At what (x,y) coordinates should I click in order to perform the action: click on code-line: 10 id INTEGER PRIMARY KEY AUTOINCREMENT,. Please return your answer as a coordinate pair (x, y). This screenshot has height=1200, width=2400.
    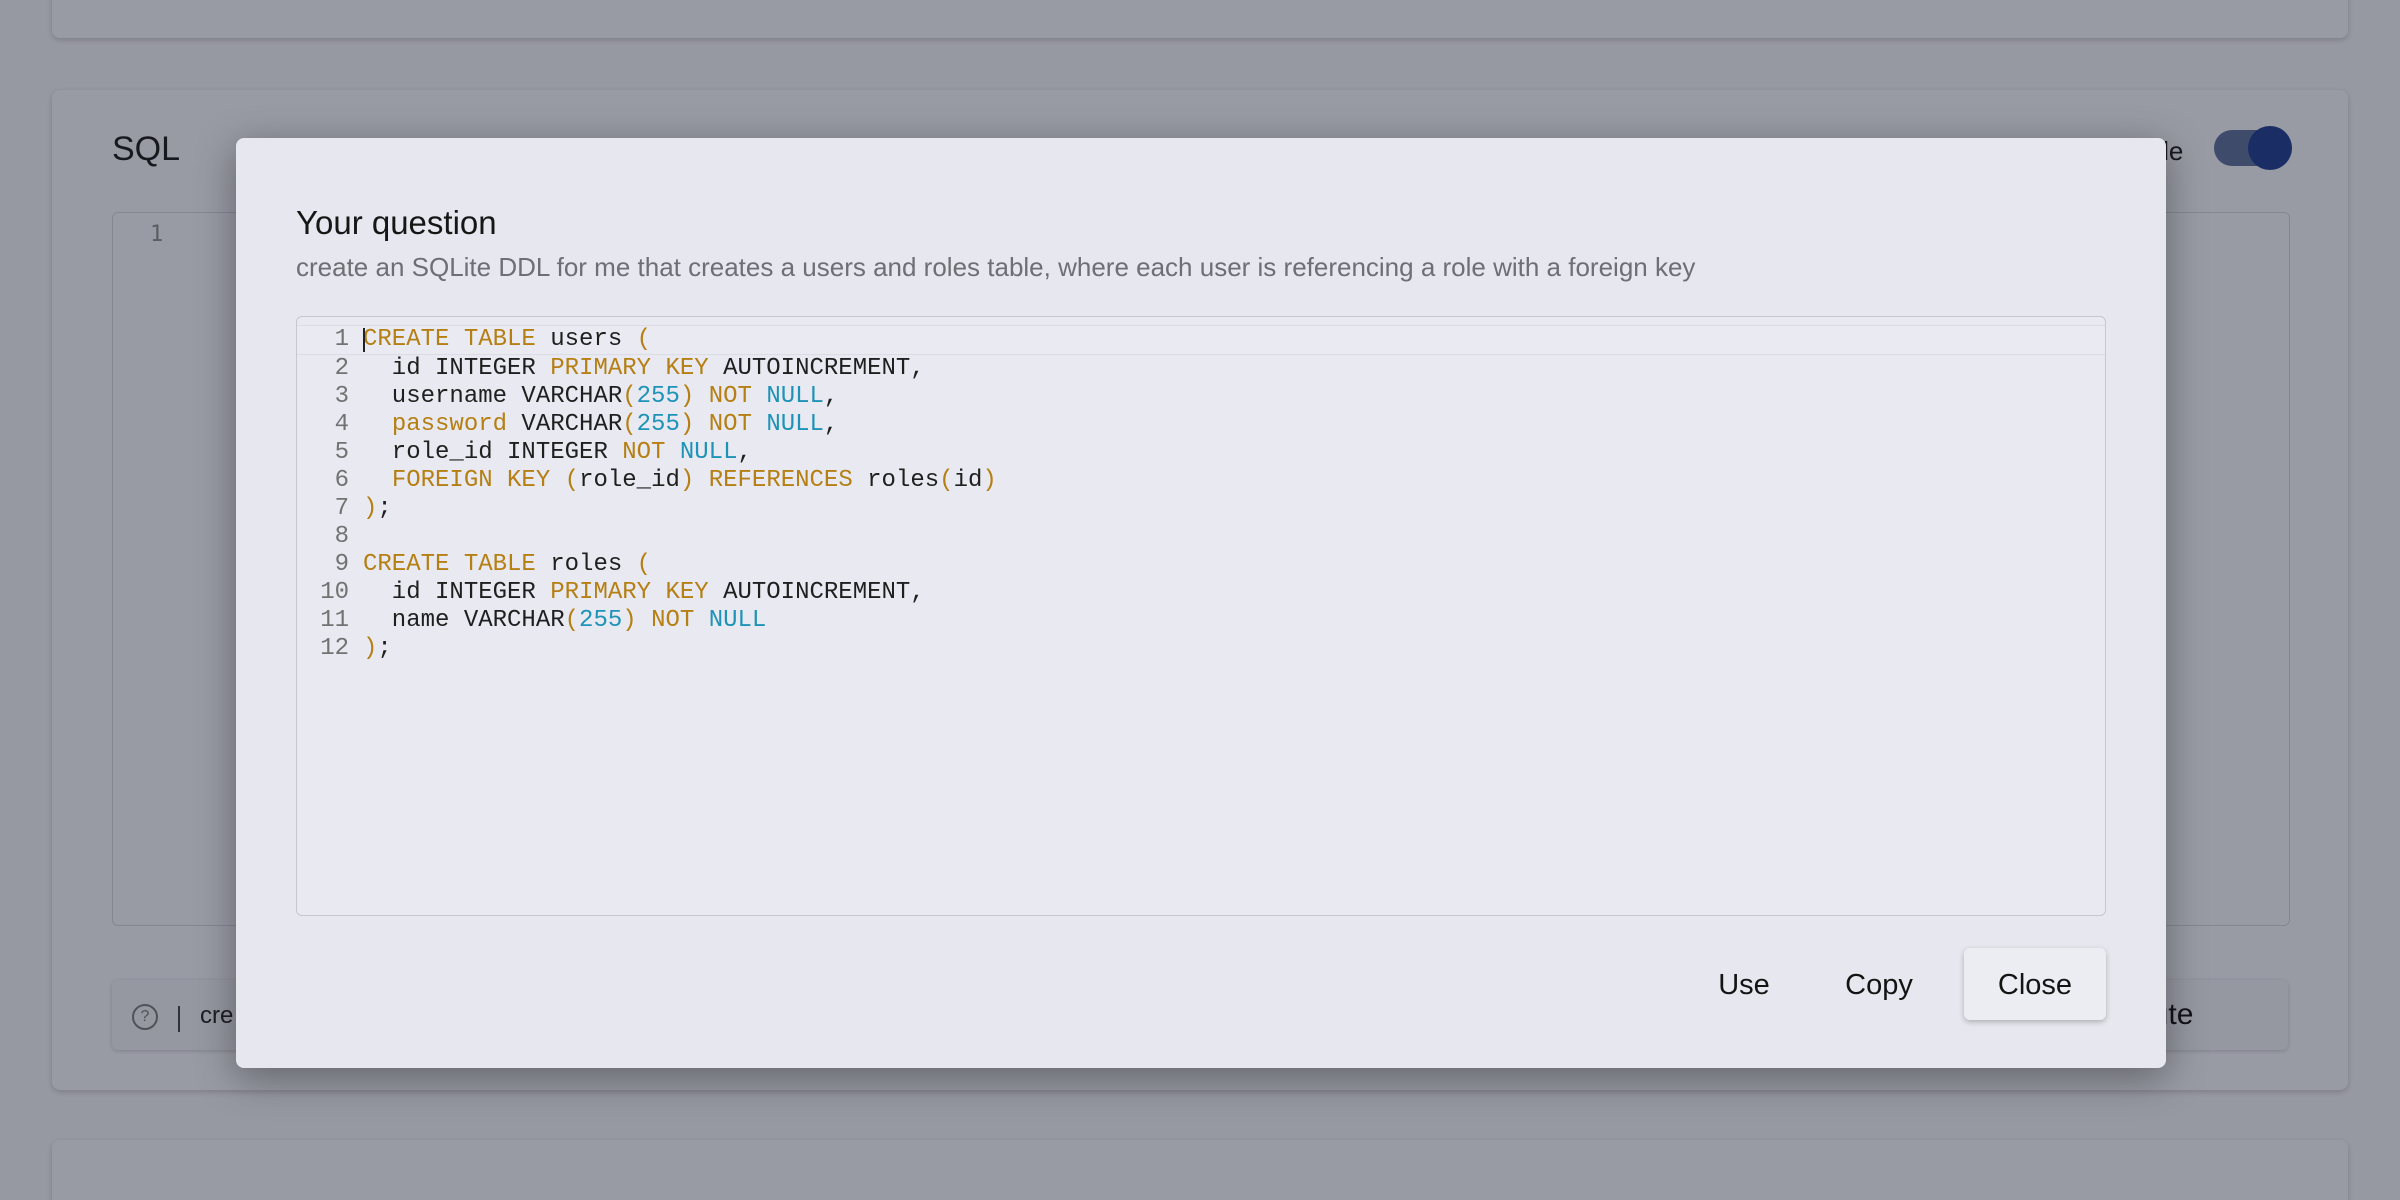
    Looking at the image, I should click on (1201, 593).